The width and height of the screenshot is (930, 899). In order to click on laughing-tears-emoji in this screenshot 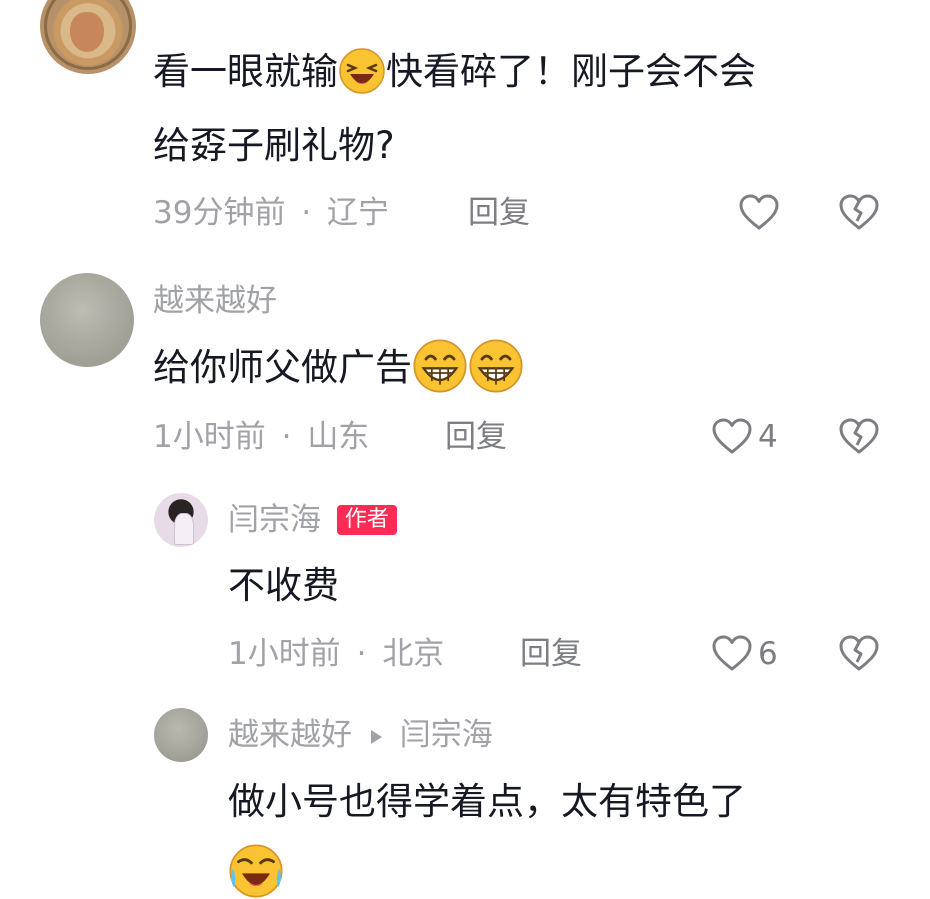, I will do `click(362, 70)`.